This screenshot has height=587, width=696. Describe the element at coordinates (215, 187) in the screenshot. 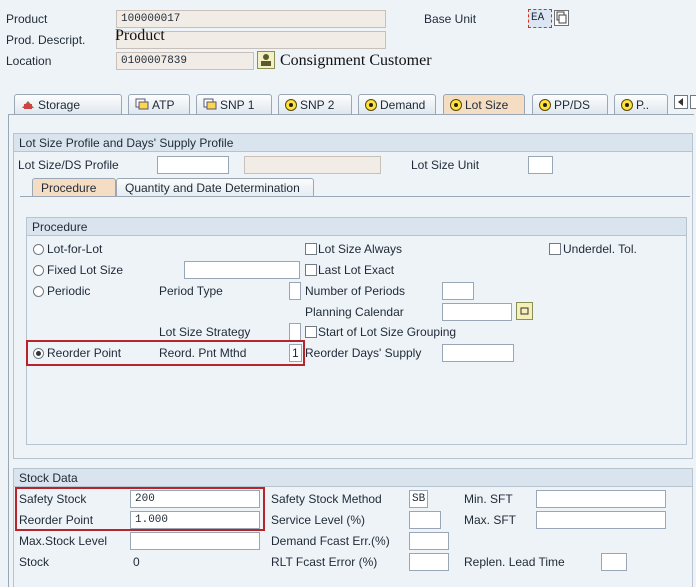

I see `subtab-quantity-date: Quantity and Date Determination` at that location.